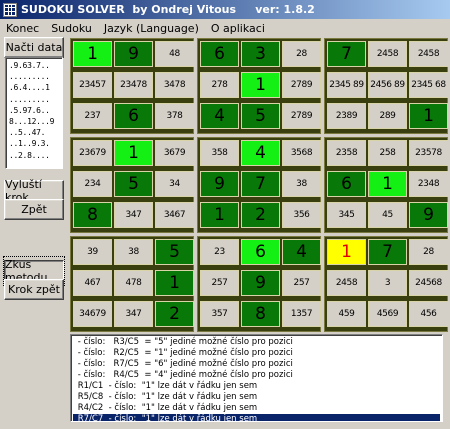 The width and height of the screenshot is (450, 429). Describe the element at coordinates (387, 153) in the screenshot. I see `sudoku-cell: 258` at that location.